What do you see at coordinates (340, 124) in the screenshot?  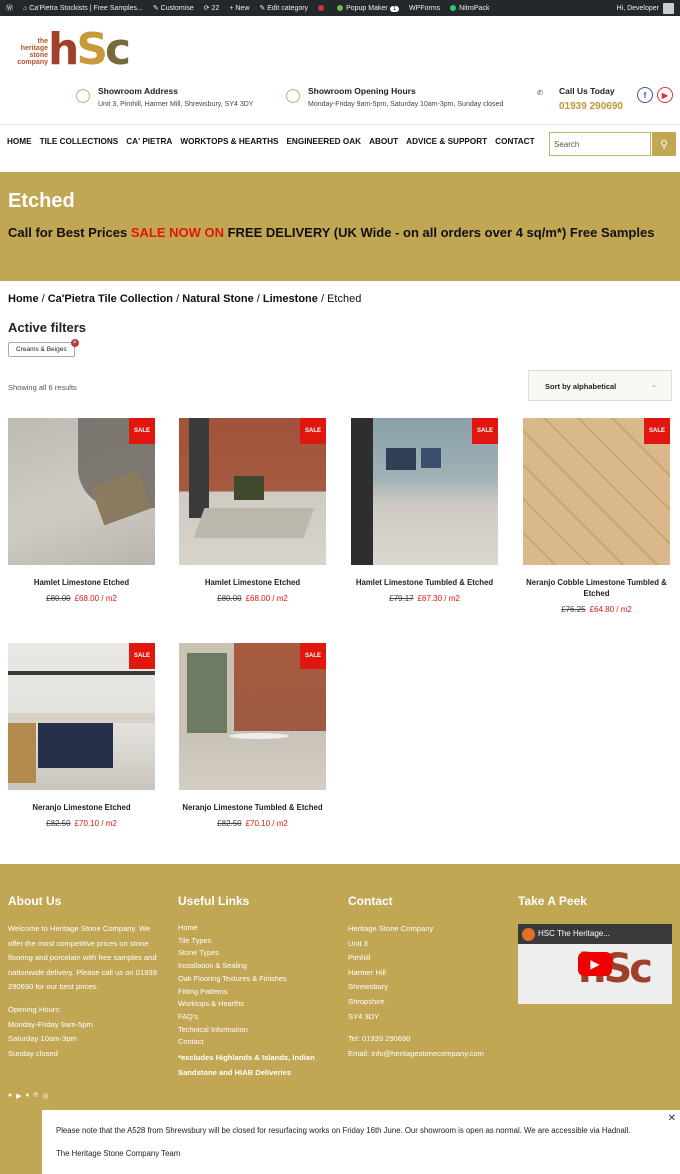 I see `divider` at bounding box center [340, 124].